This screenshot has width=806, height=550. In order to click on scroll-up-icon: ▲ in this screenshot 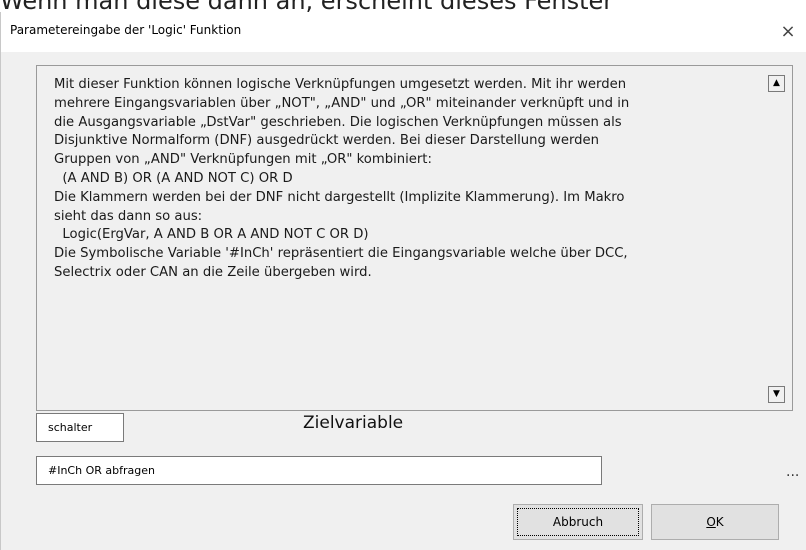, I will do `click(776, 83)`.